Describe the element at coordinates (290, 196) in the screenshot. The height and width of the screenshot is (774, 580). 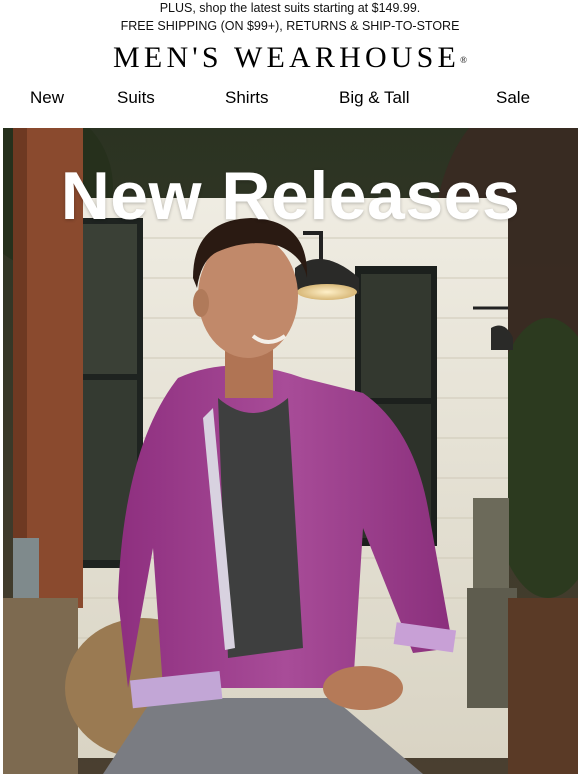
I see `hero-title: New Releases` at that location.